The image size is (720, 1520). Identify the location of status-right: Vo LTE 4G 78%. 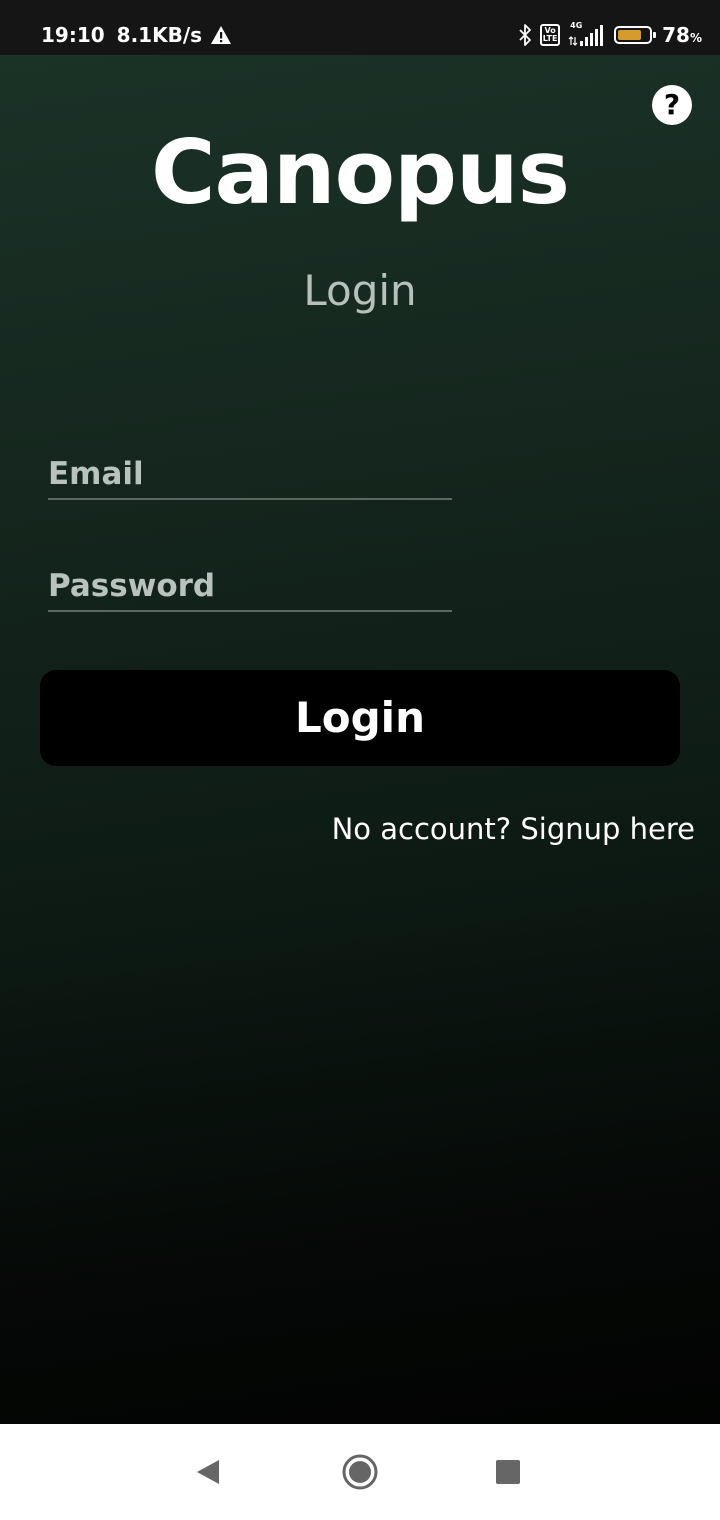
(606, 34).